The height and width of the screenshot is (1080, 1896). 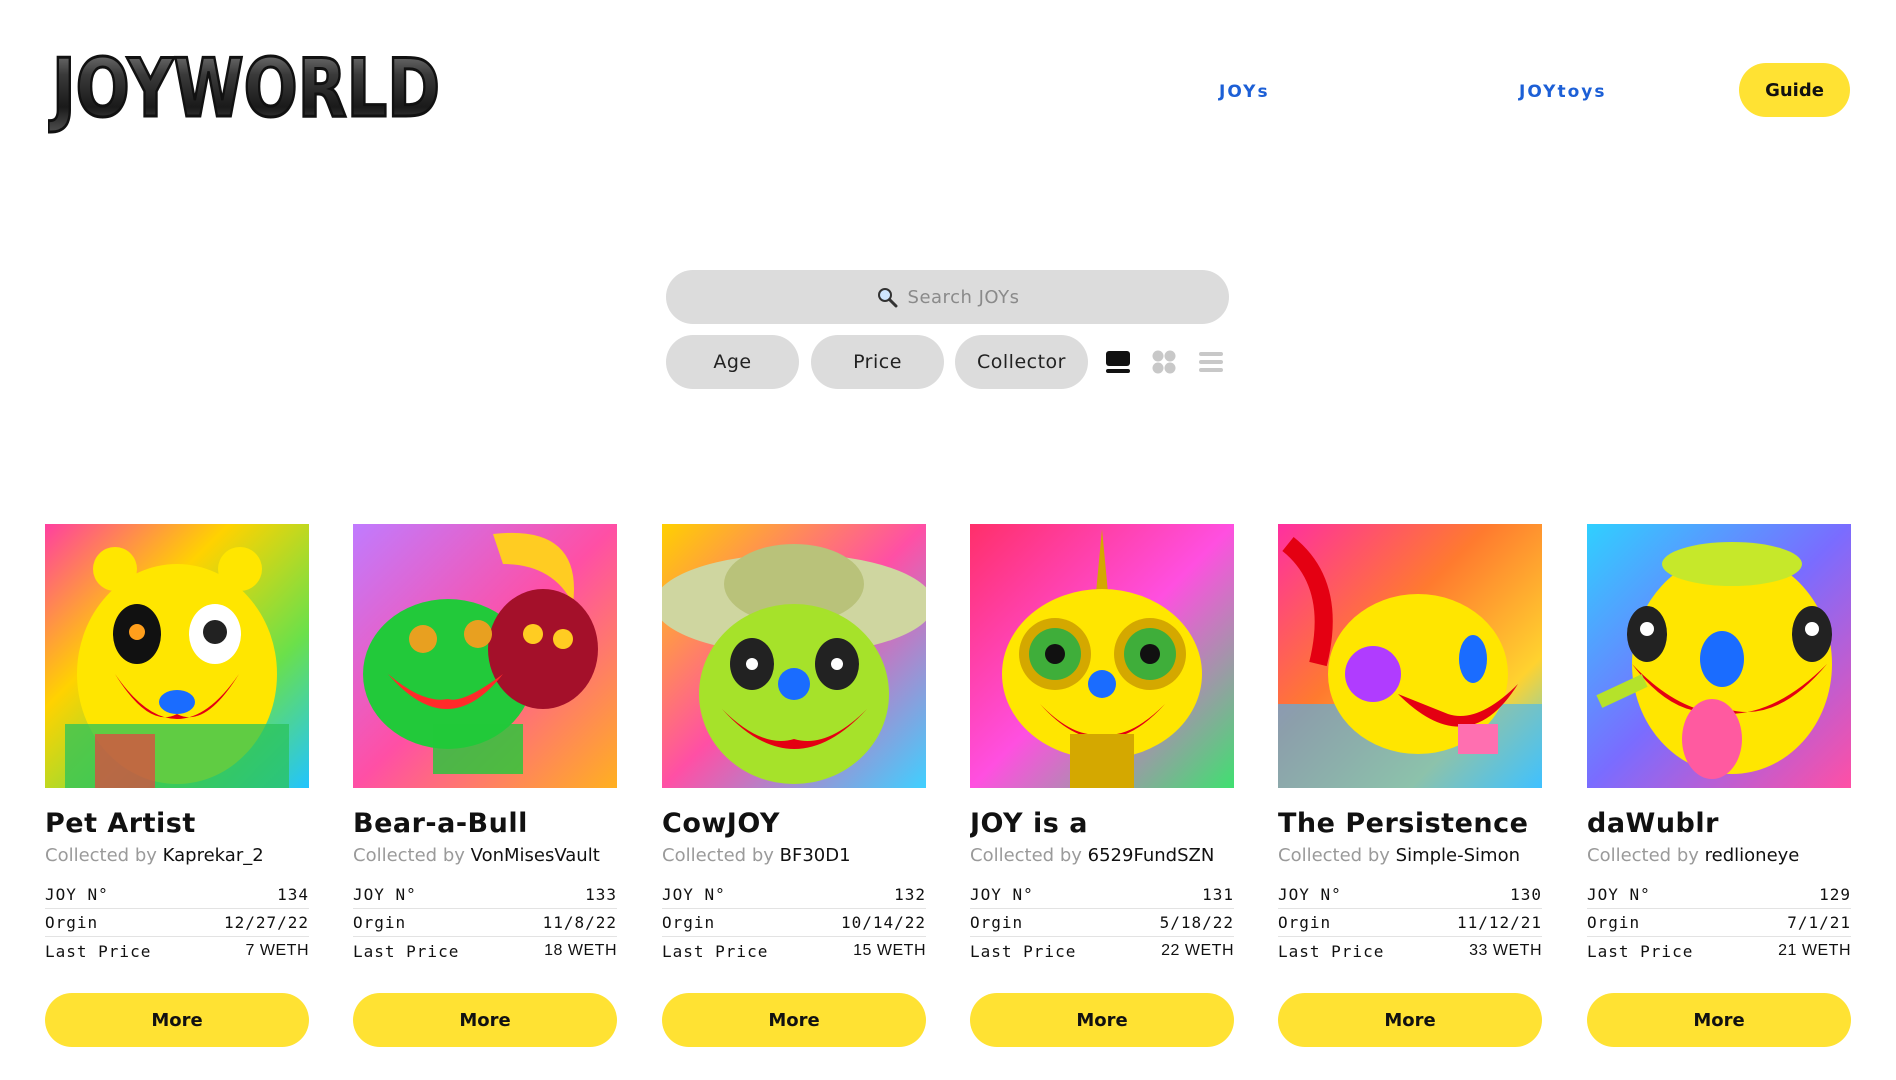 I want to click on stat-number-row: JOY N° 132, so click(x=794, y=895).